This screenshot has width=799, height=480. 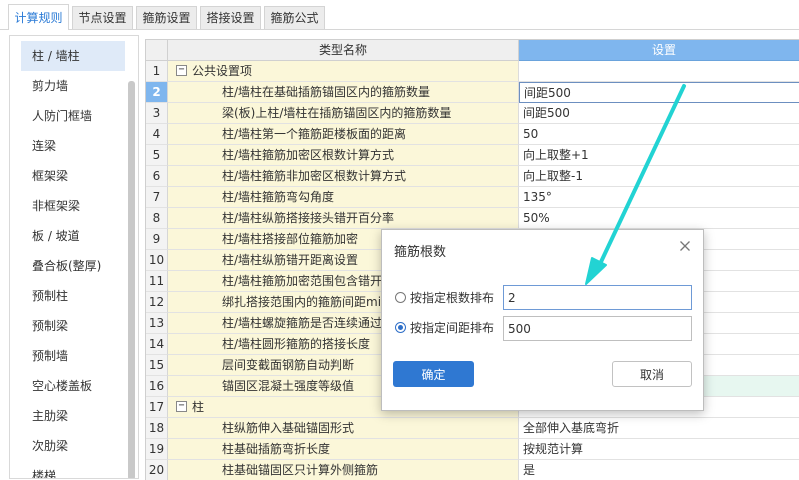 I want to click on sidebar-item-frame-beam: 框架梁, so click(x=73, y=176).